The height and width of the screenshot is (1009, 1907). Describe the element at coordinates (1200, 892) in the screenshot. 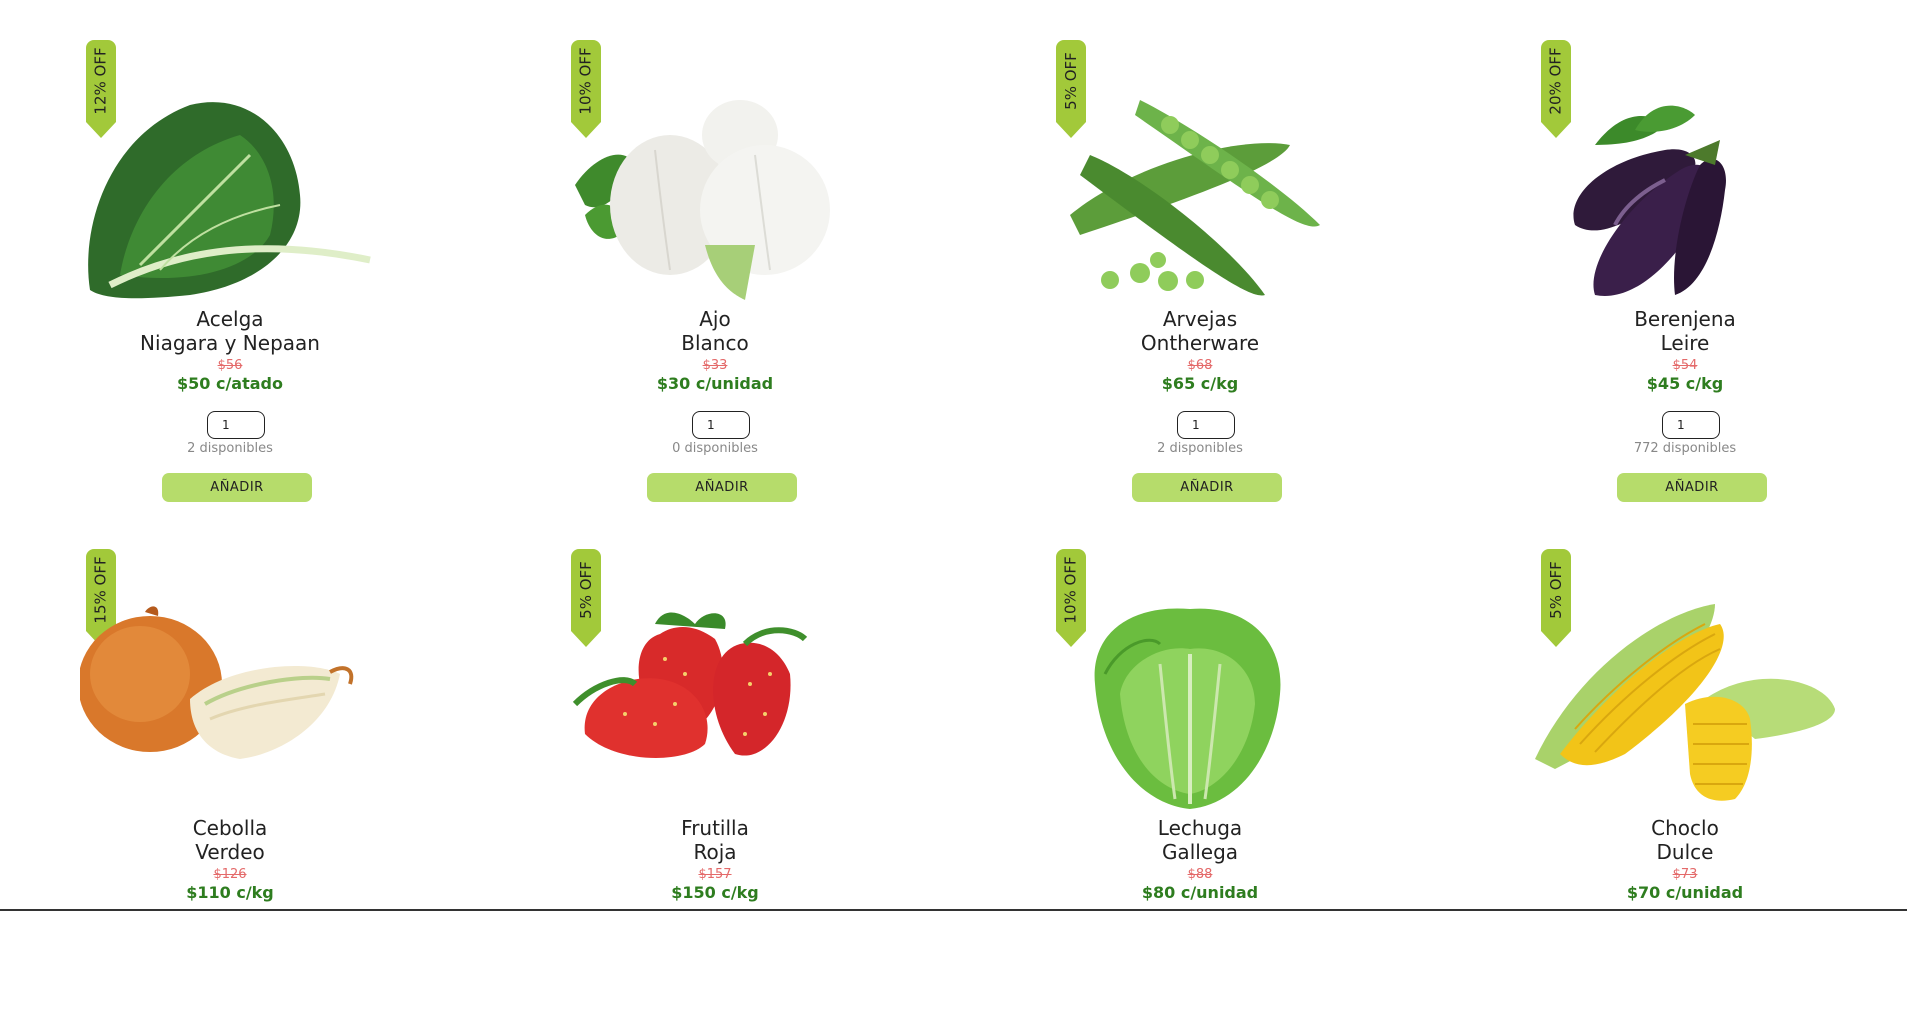

I see `price: $80 c/unidad` at that location.